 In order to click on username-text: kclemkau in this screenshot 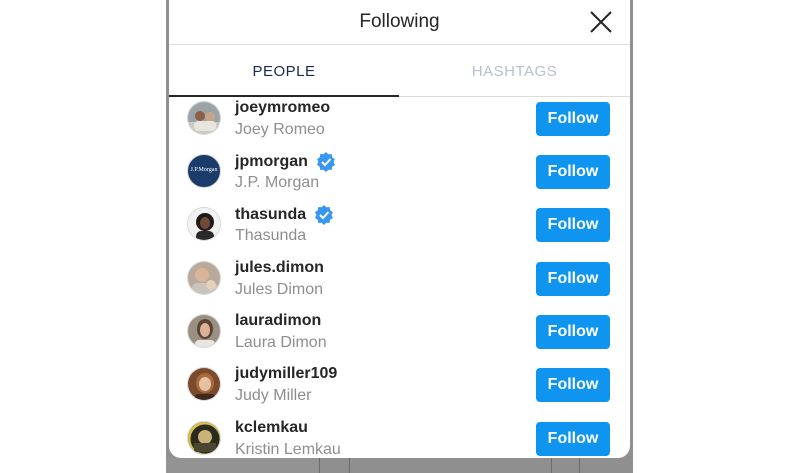, I will do `click(271, 427)`.